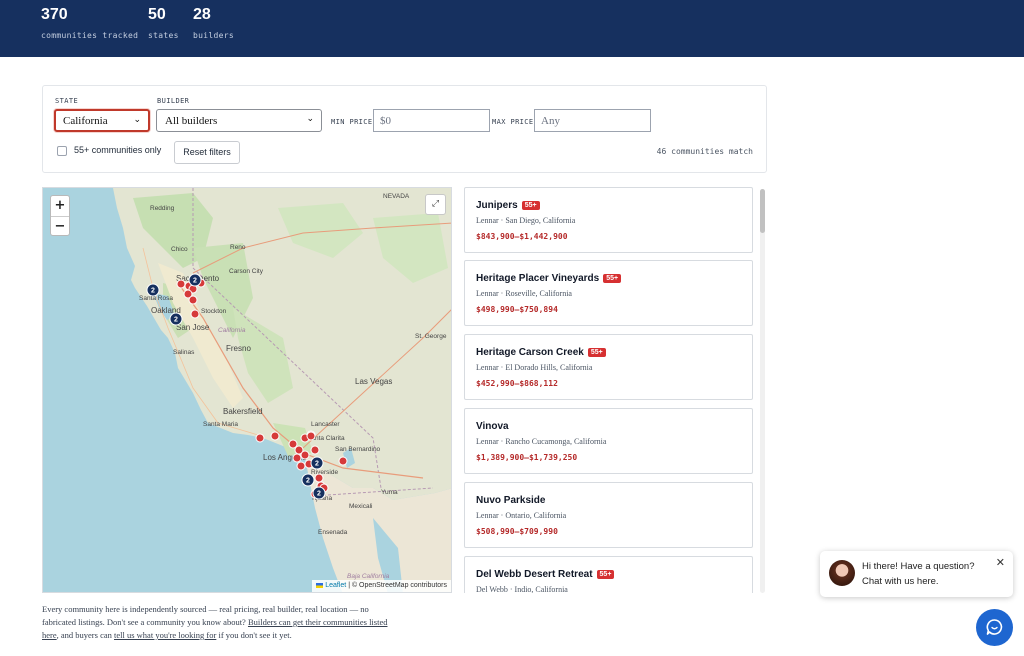 The height and width of the screenshot is (656, 1024). Describe the element at coordinates (90, 35) in the screenshot. I see `stat-label: communities tracked` at that location.